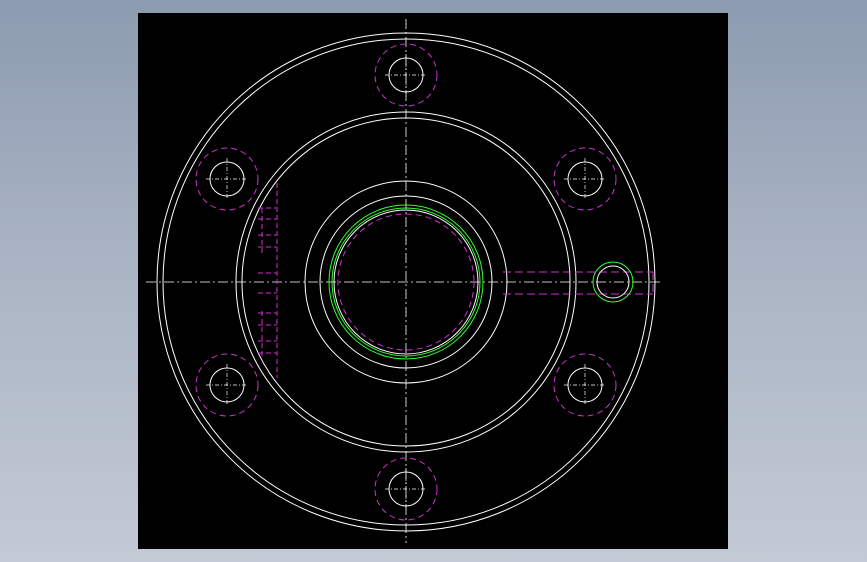 The width and height of the screenshot is (867, 562). I want to click on bolt-hole-upper-right, so click(585, 179).